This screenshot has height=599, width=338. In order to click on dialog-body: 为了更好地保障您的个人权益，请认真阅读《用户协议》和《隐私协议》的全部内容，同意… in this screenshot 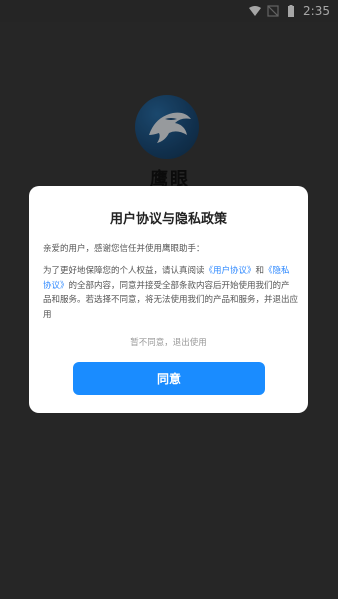, I will do `click(170, 293)`.